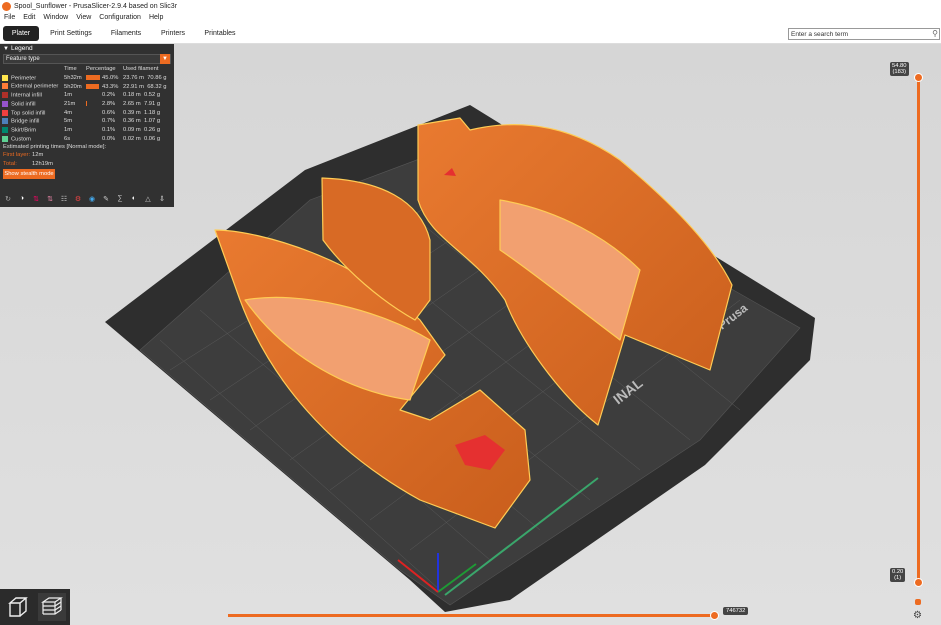  Describe the element at coordinates (141, 69) in the screenshot. I see `col-used-filament: Used filament` at that location.